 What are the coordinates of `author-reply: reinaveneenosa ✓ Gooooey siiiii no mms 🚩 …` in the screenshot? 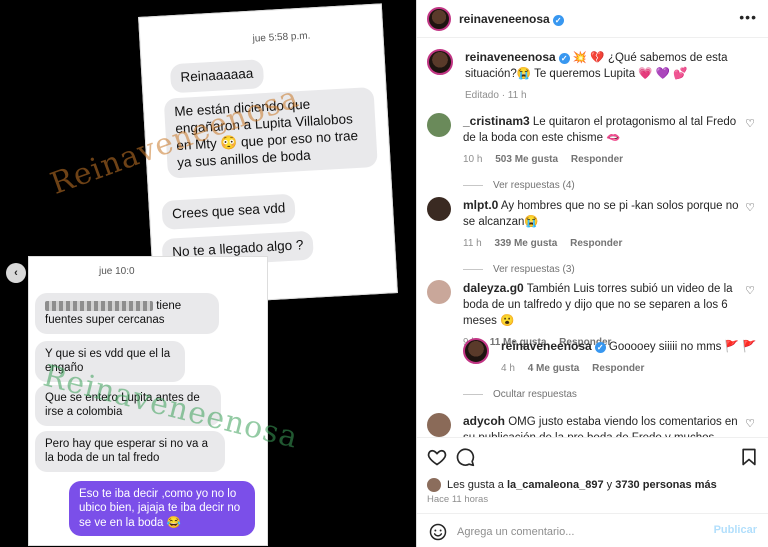 It's located at (610, 357).